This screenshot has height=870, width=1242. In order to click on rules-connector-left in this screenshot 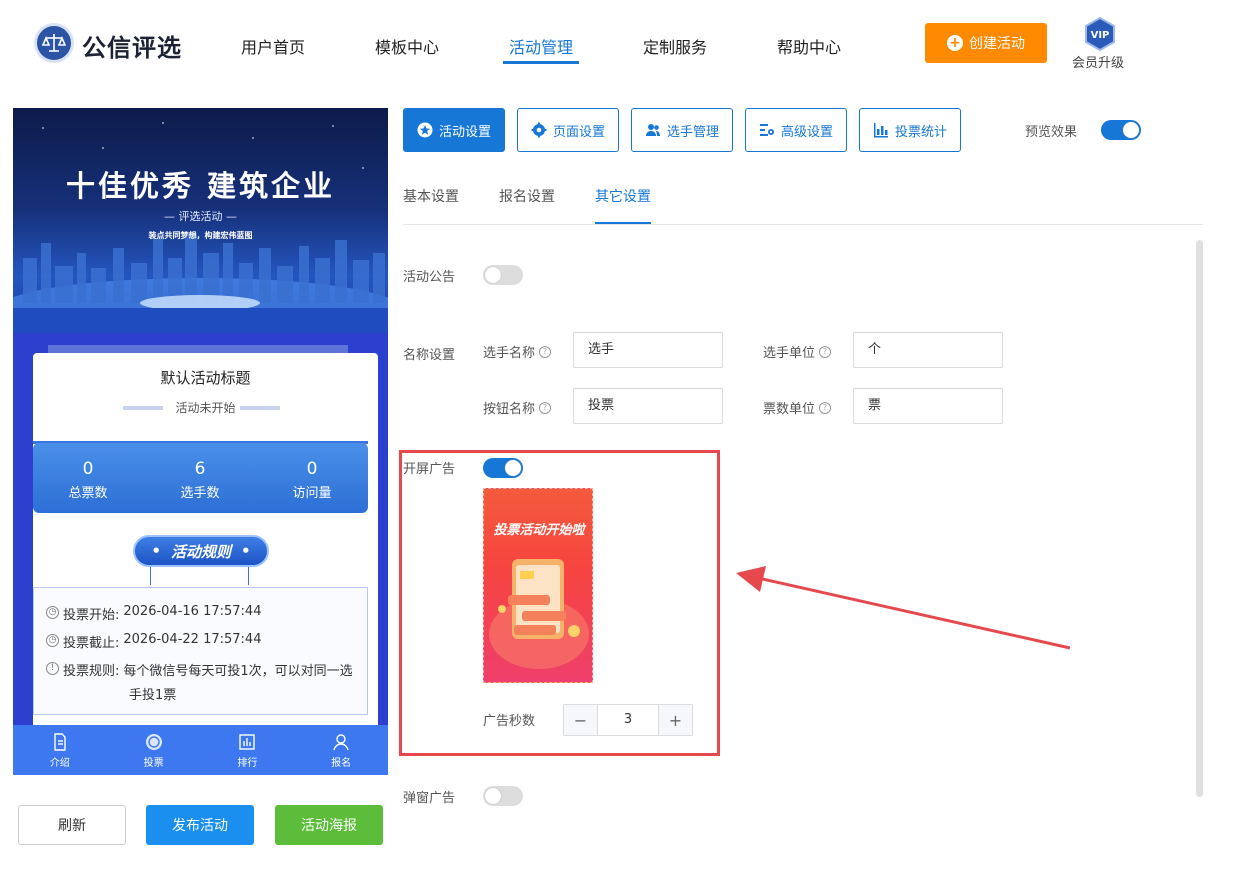, I will do `click(150, 576)`.